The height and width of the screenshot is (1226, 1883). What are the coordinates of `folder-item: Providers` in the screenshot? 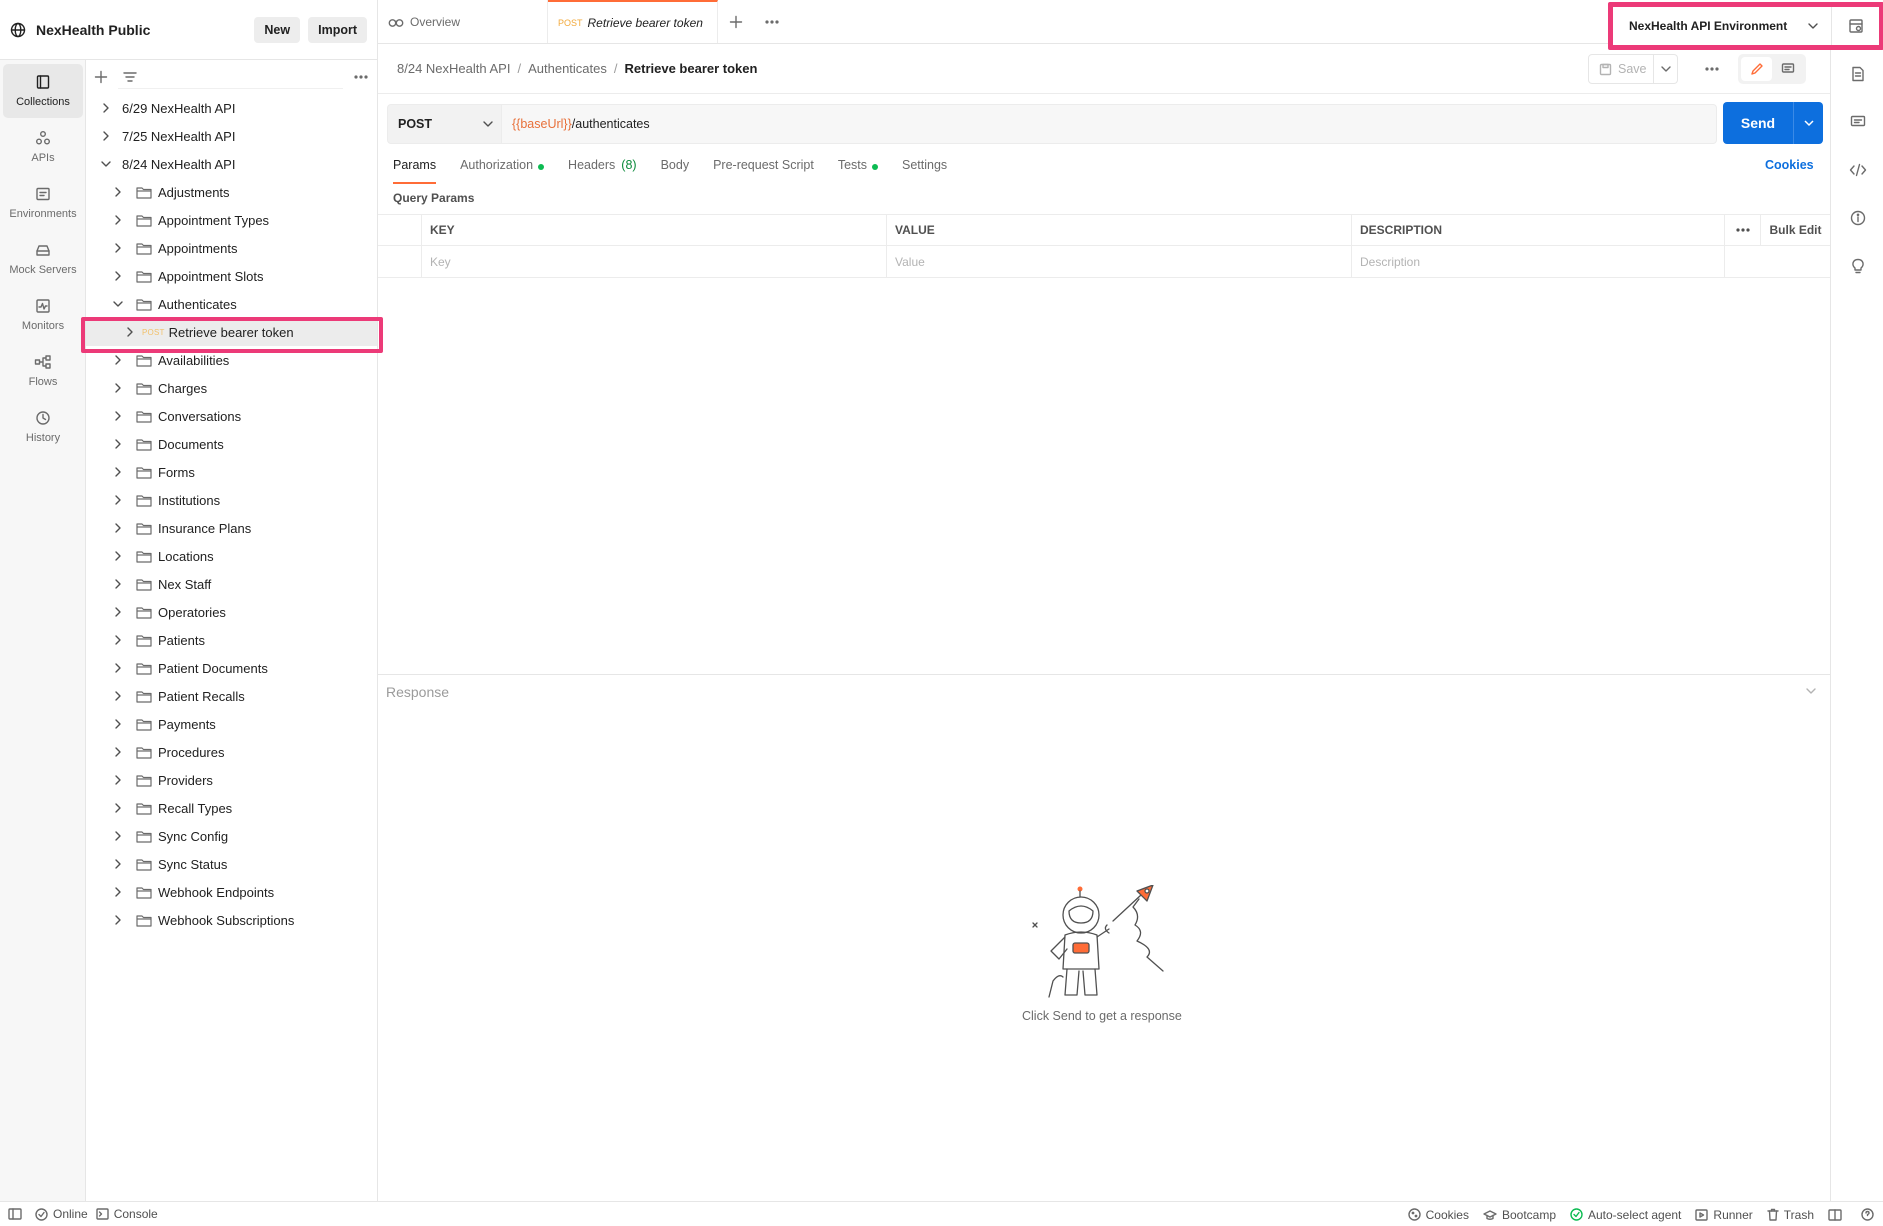 It's located at (231, 780).